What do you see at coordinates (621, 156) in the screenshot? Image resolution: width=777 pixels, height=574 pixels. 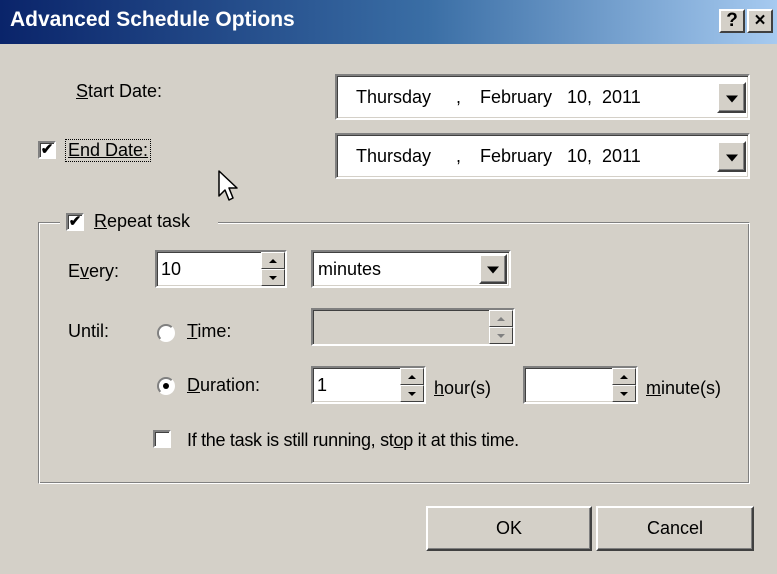 I see `end-date-year: 2011` at bounding box center [621, 156].